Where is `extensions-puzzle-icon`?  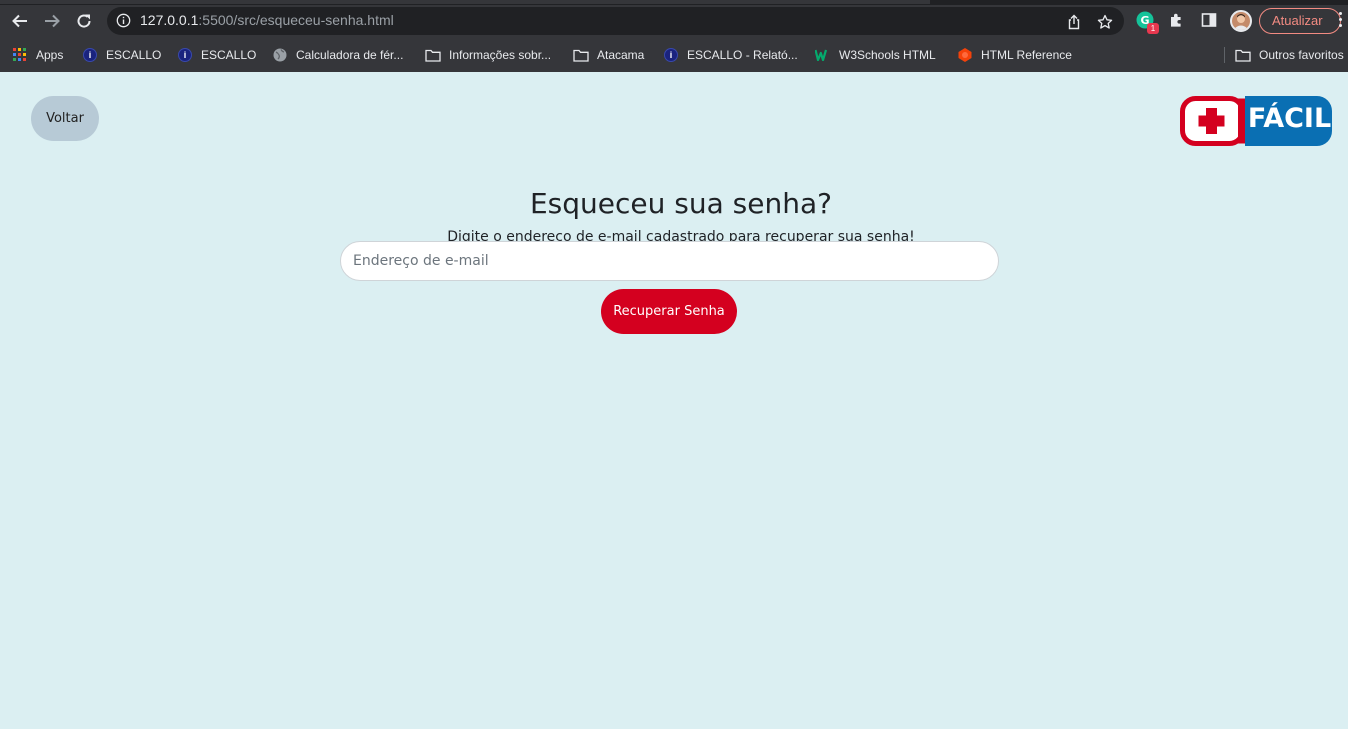 extensions-puzzle-icon is located at coordinates (1177, 20).